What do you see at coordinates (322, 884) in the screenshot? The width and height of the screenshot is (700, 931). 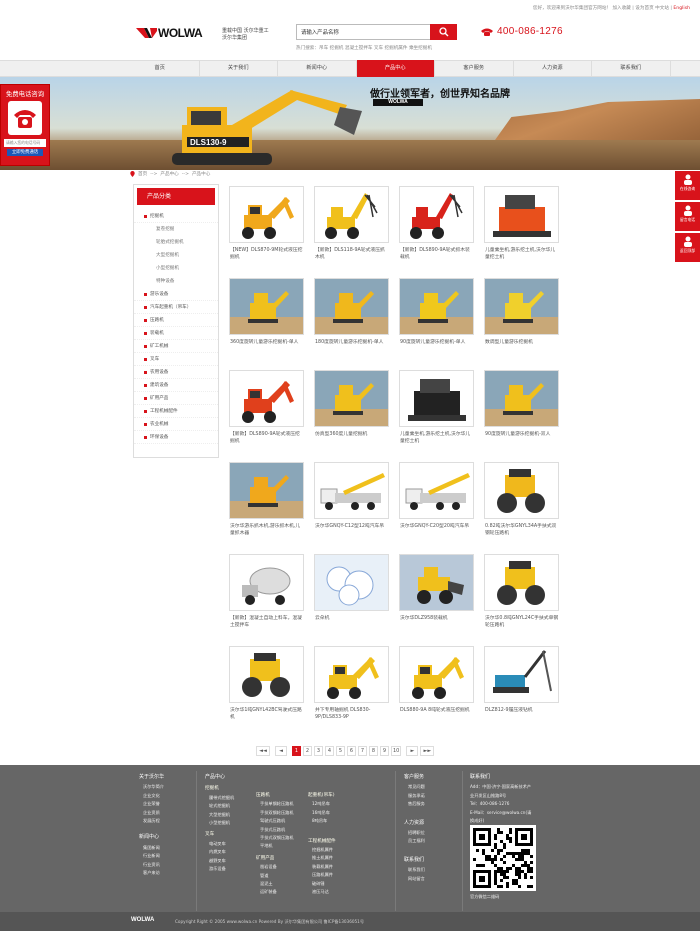 I see `footer-product-link: 破碎锤` at bounding box center [322, 884].